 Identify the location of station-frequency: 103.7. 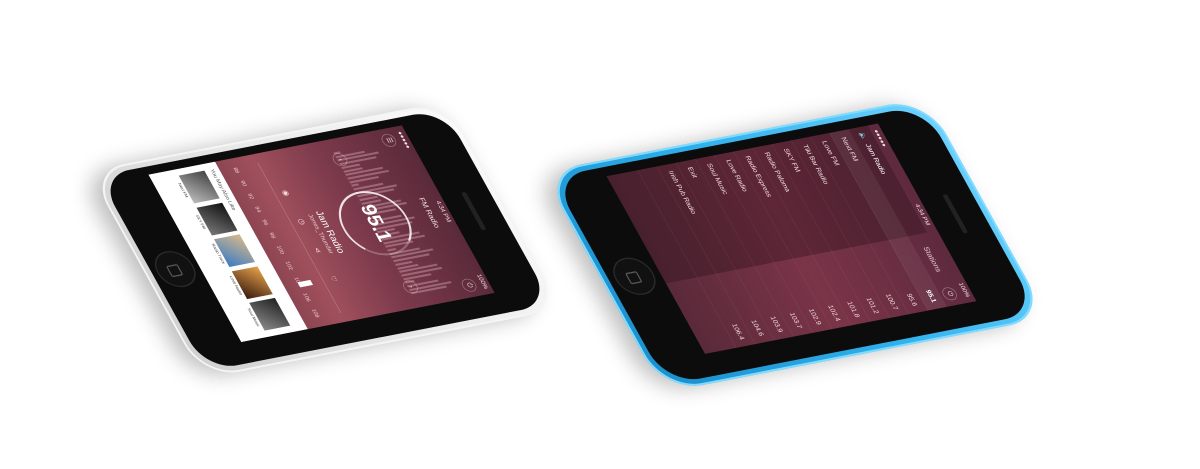
(795, 321).